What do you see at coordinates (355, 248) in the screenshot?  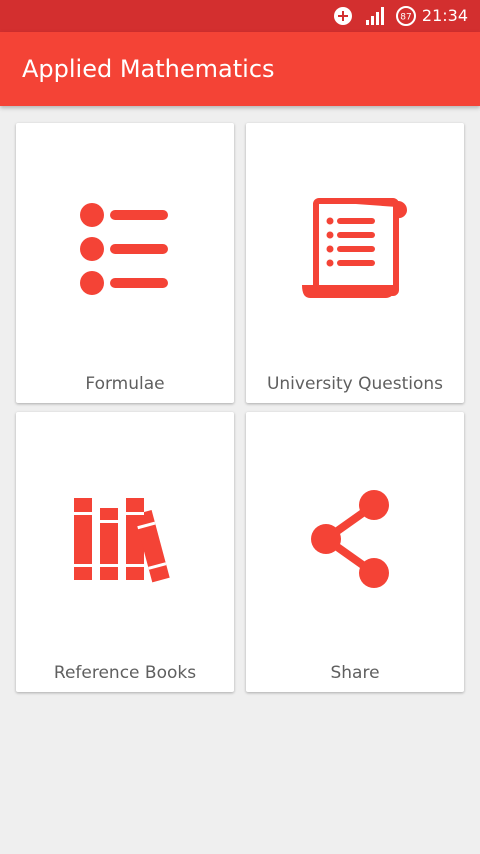 I see `scroll-icon` at bounding box center [355, 248].